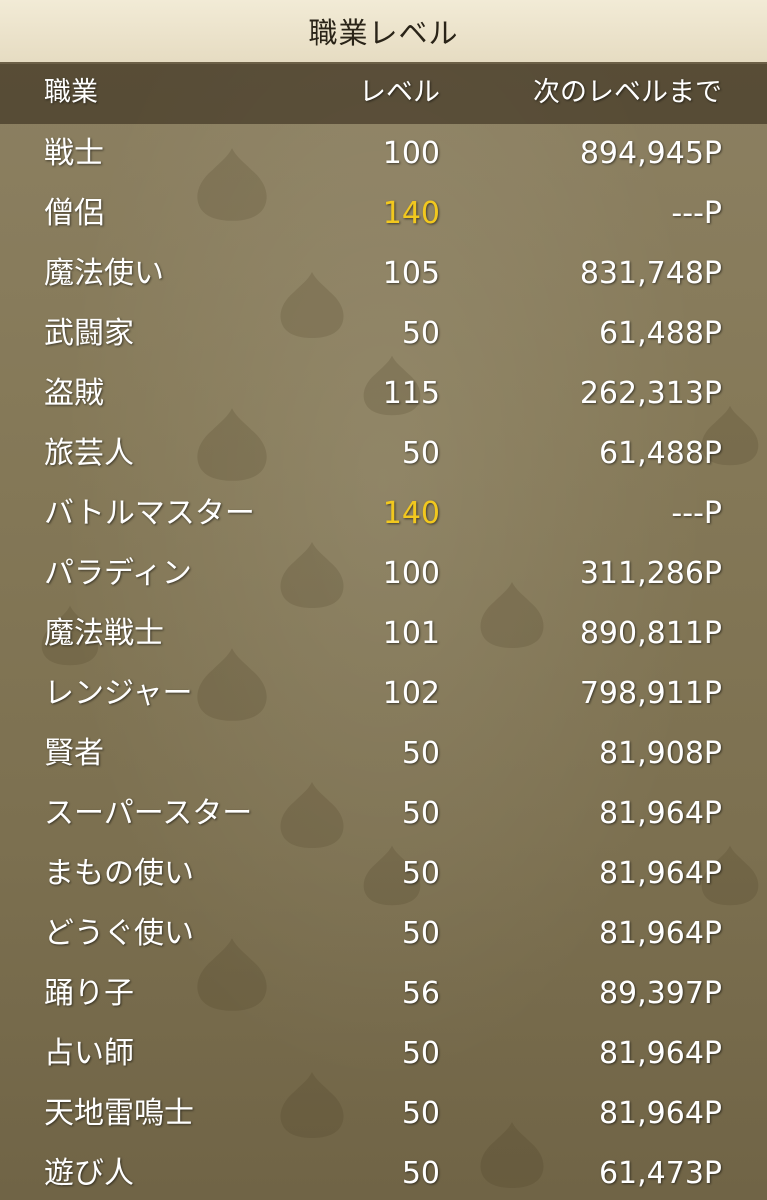 This screenshot has width=767, height=1200. What do you see at coordinates (383, 454) in the screenshot?
I see `table-row: 旅芸人 50 61,488P` at bounding box center [383, 454].